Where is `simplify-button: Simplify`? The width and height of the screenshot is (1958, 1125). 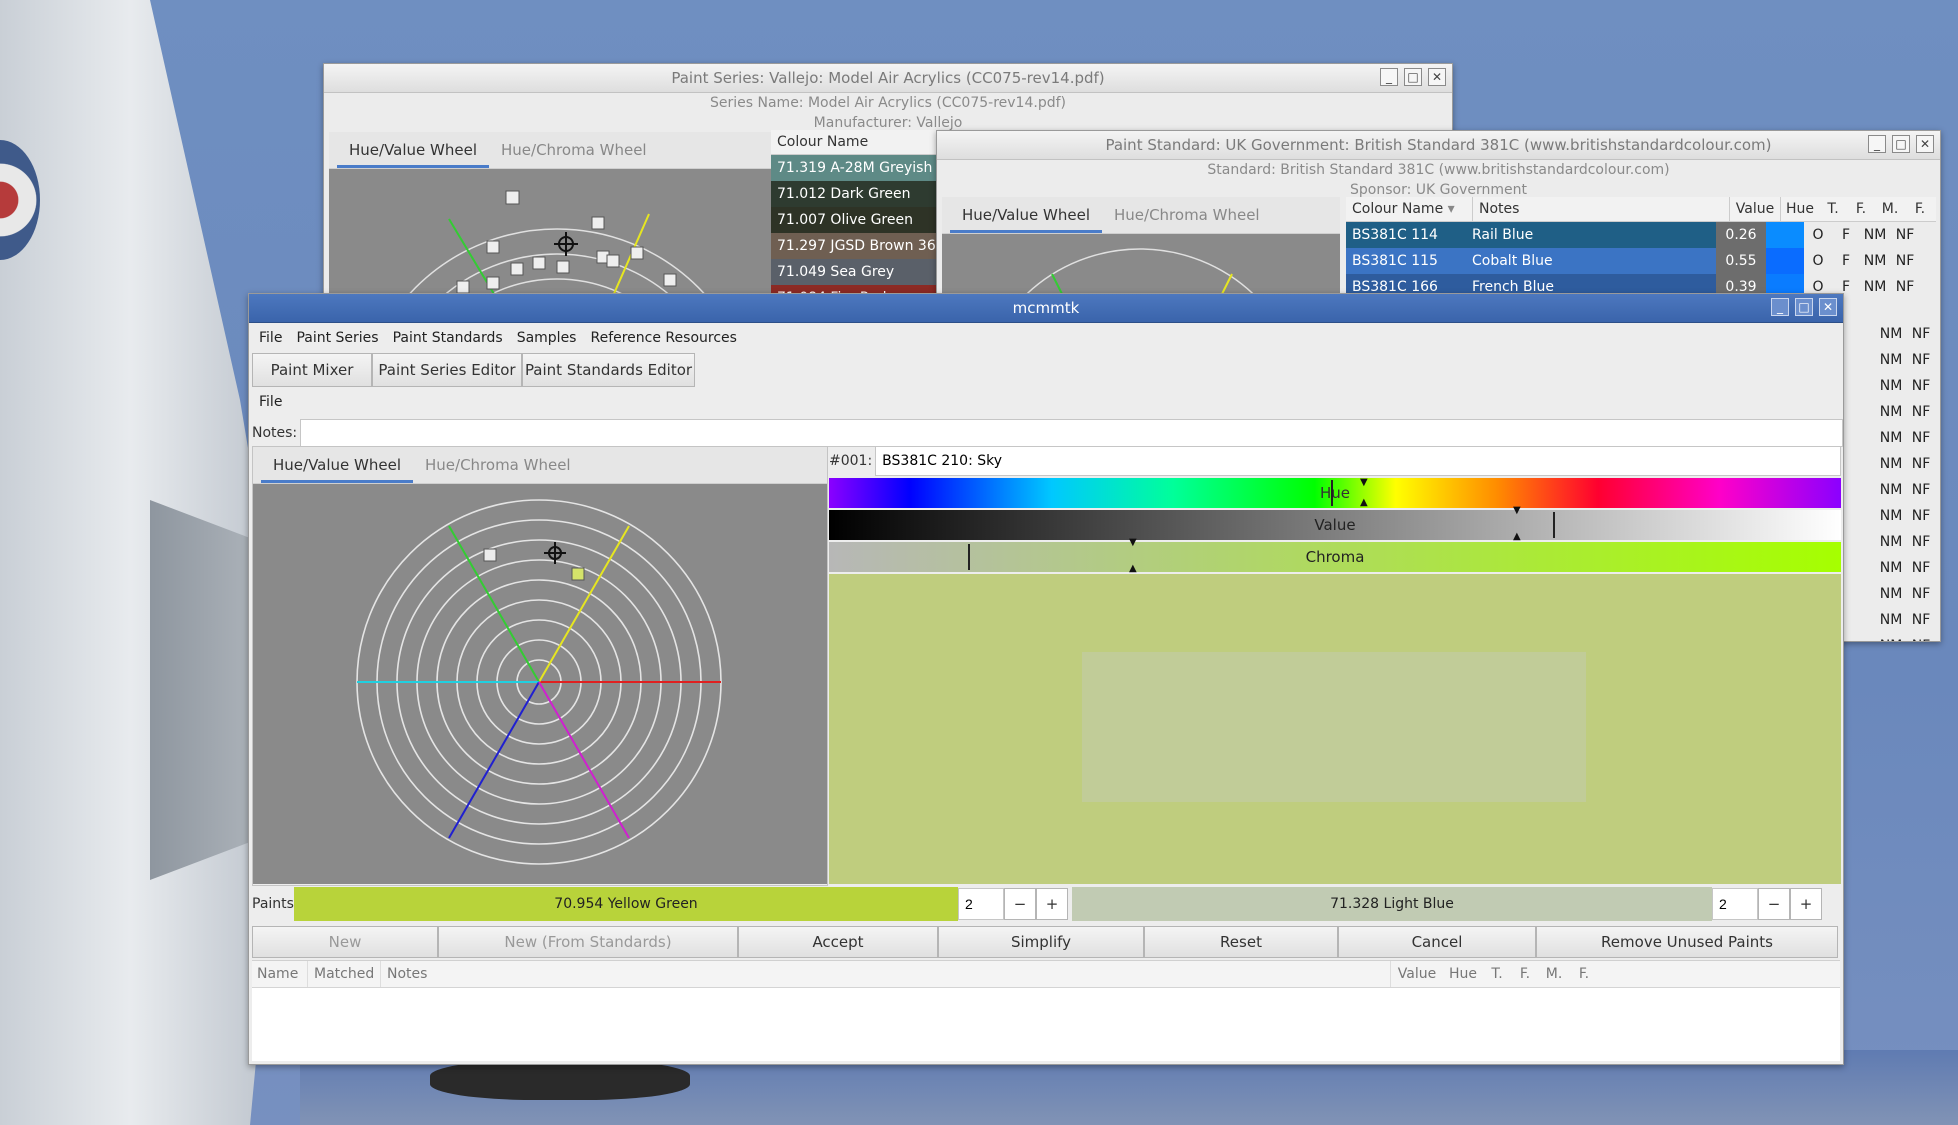
simplify-button: Simplify is located at coordinates (1041, 942).